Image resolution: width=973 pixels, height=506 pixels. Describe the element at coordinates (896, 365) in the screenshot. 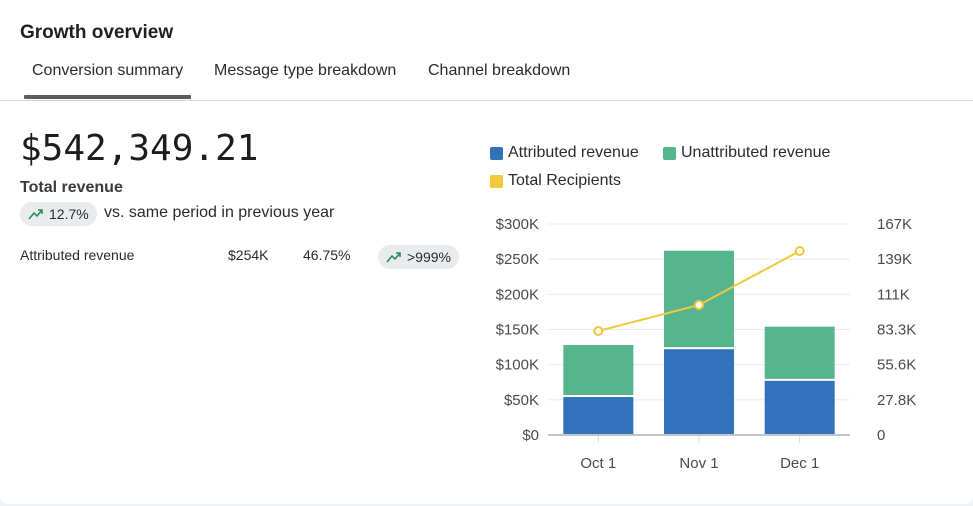

I see `y-right-tick-label: 55.6K` at that location.